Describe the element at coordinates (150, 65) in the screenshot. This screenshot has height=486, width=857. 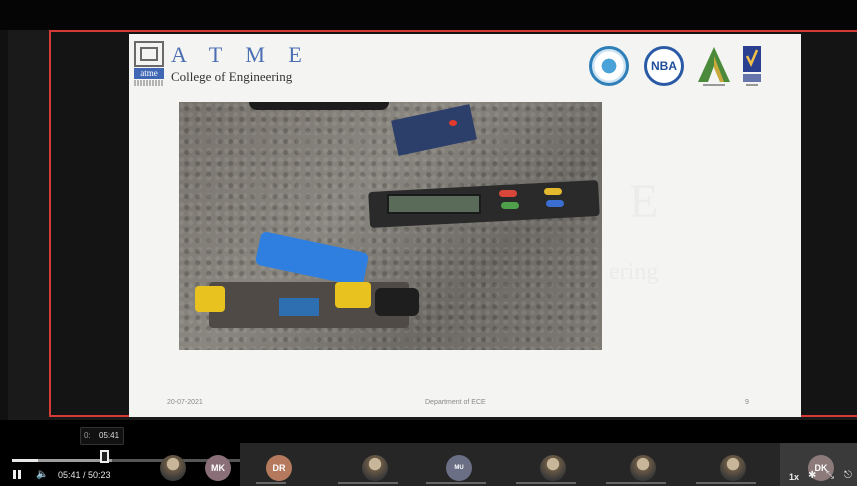
I see `college-logo: atme` at that location.